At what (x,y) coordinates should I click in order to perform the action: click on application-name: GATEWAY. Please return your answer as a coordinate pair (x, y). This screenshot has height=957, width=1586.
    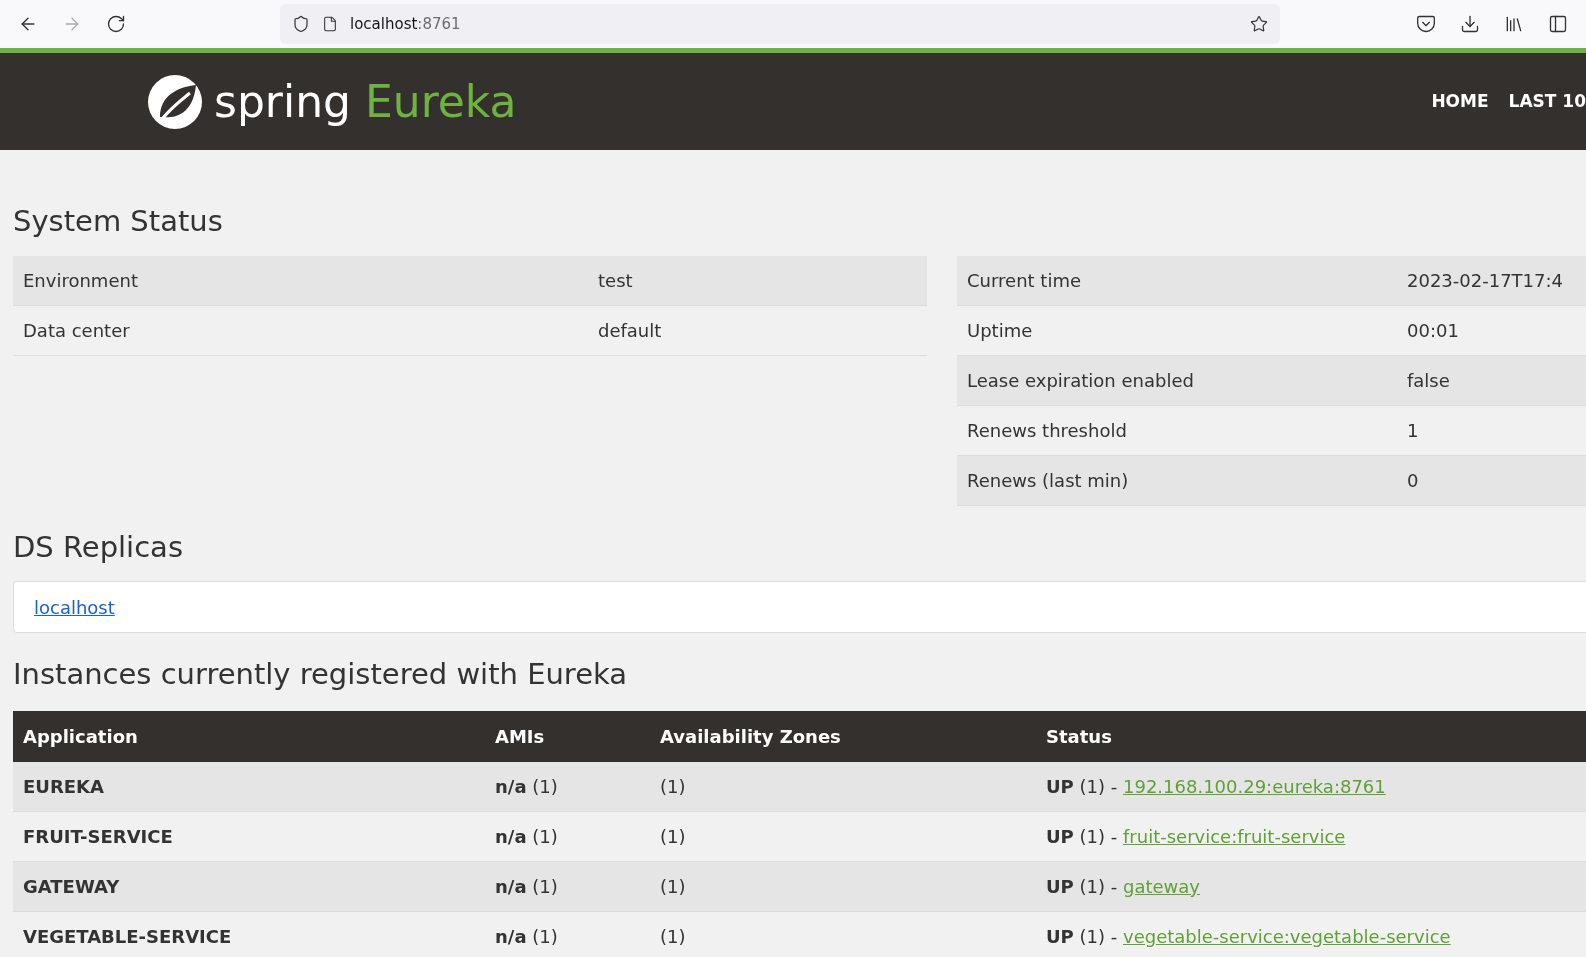
    Looking at the image, I should click on (71, 886).